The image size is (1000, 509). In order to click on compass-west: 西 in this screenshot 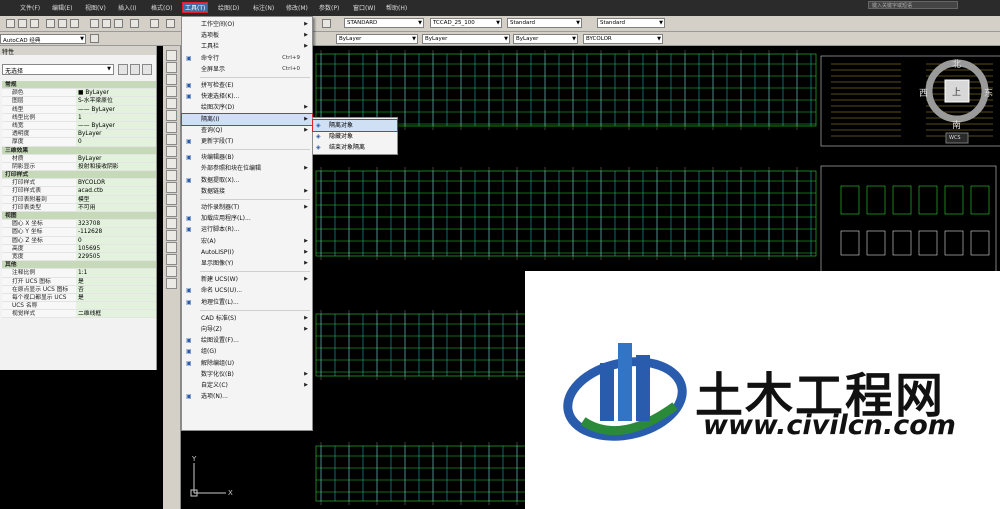, I will do `click(923, 92)`.